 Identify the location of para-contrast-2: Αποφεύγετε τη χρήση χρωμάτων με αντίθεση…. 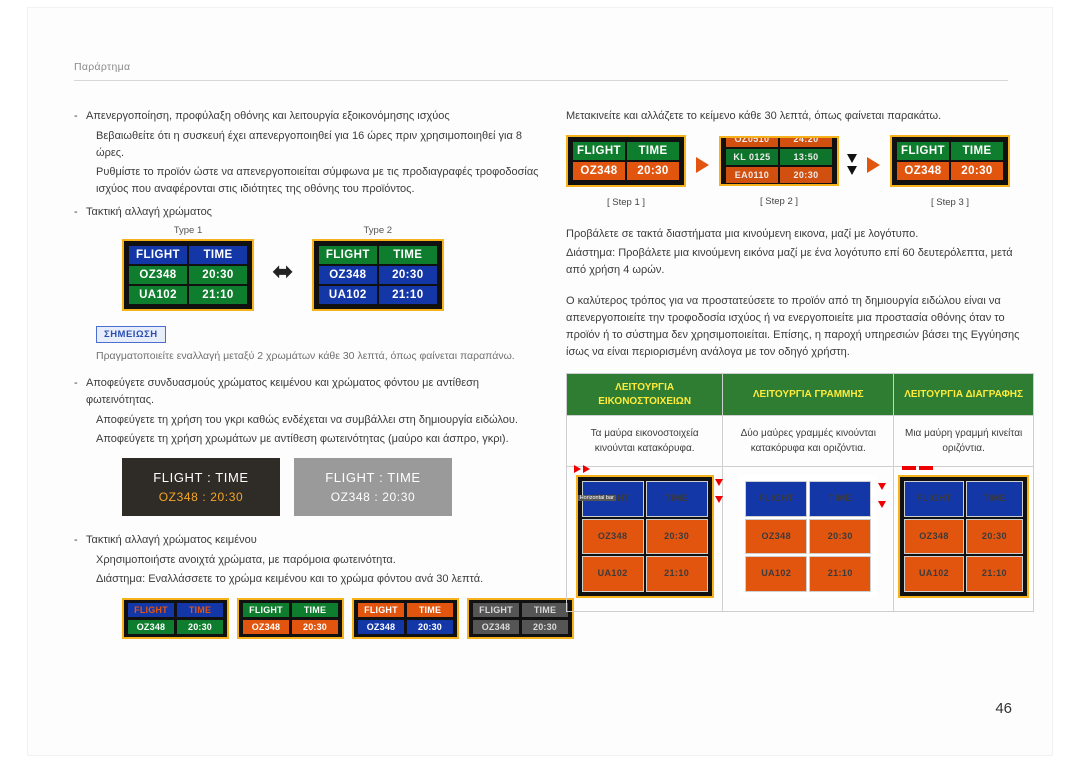
(302, 439).